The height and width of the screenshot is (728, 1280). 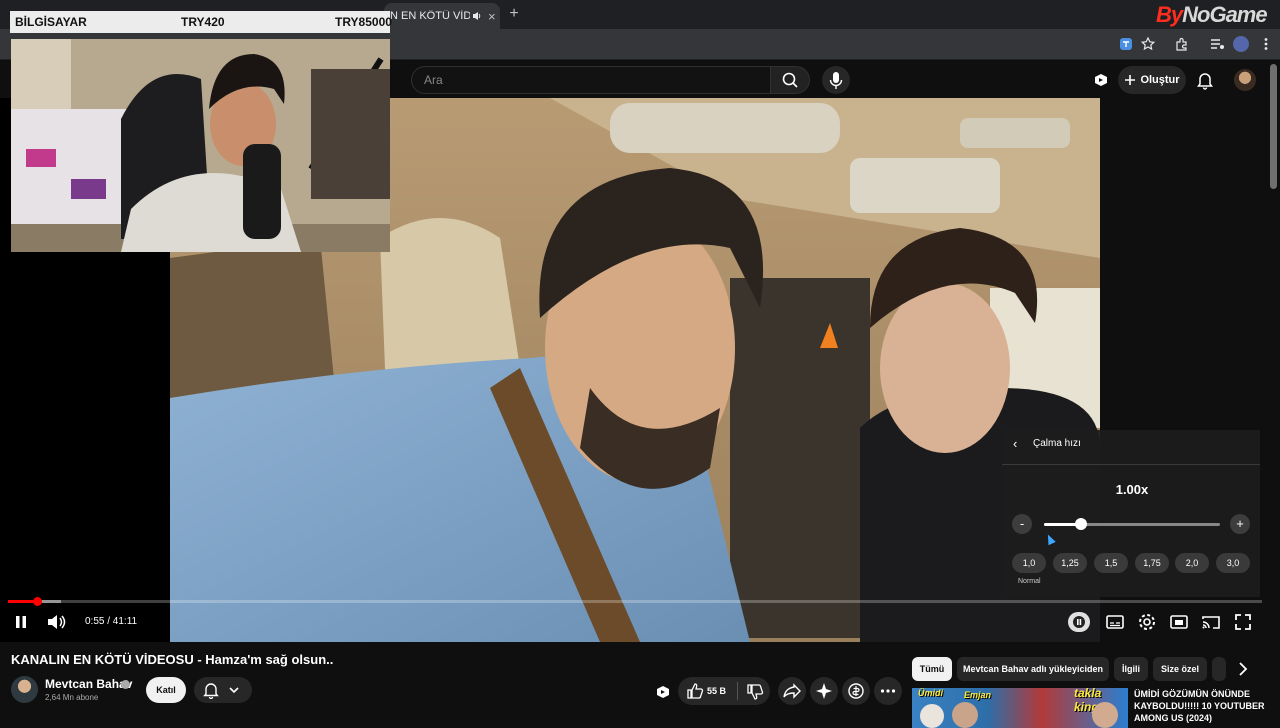 I want to click on autoplay-toggle, so click(x=1079, y=622).